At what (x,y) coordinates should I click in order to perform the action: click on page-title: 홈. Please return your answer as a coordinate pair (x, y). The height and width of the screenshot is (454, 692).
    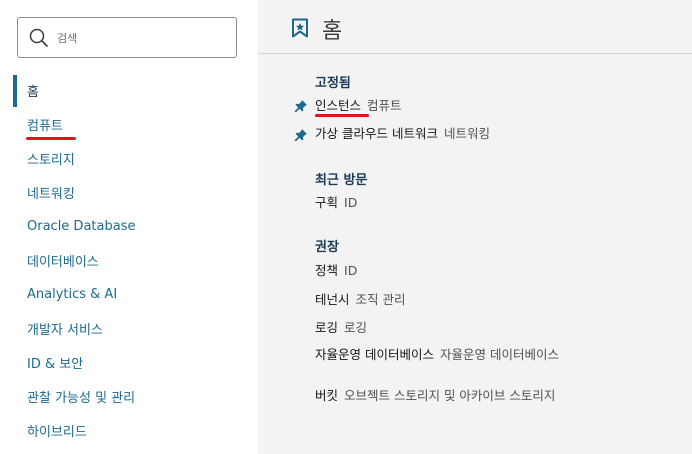
    Looking at the image, I should click on (332, 31).